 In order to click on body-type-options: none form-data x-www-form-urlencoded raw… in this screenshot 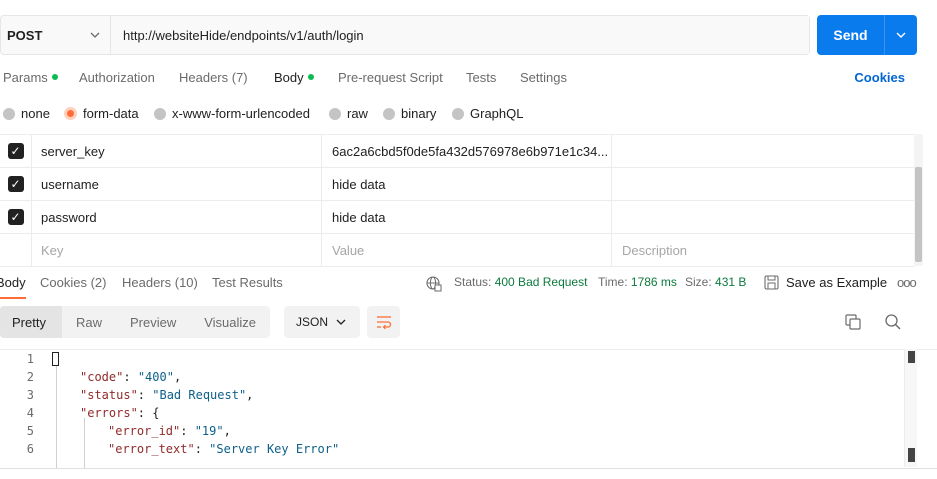, I will do `click(468, 115)`.